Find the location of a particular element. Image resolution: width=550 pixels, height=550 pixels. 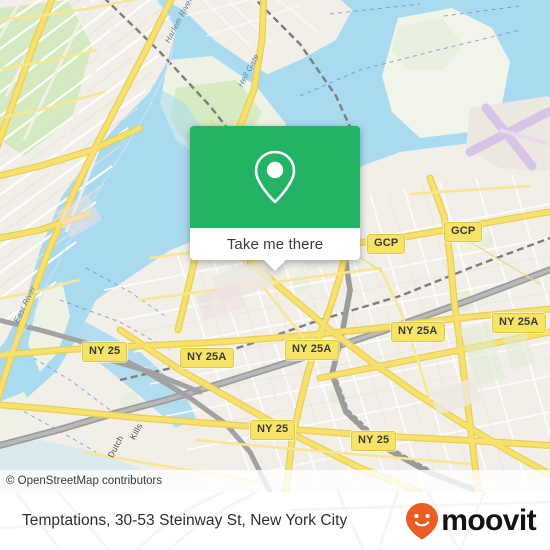

take-me-there-button: Take me there is located at coordinates (275, 244).